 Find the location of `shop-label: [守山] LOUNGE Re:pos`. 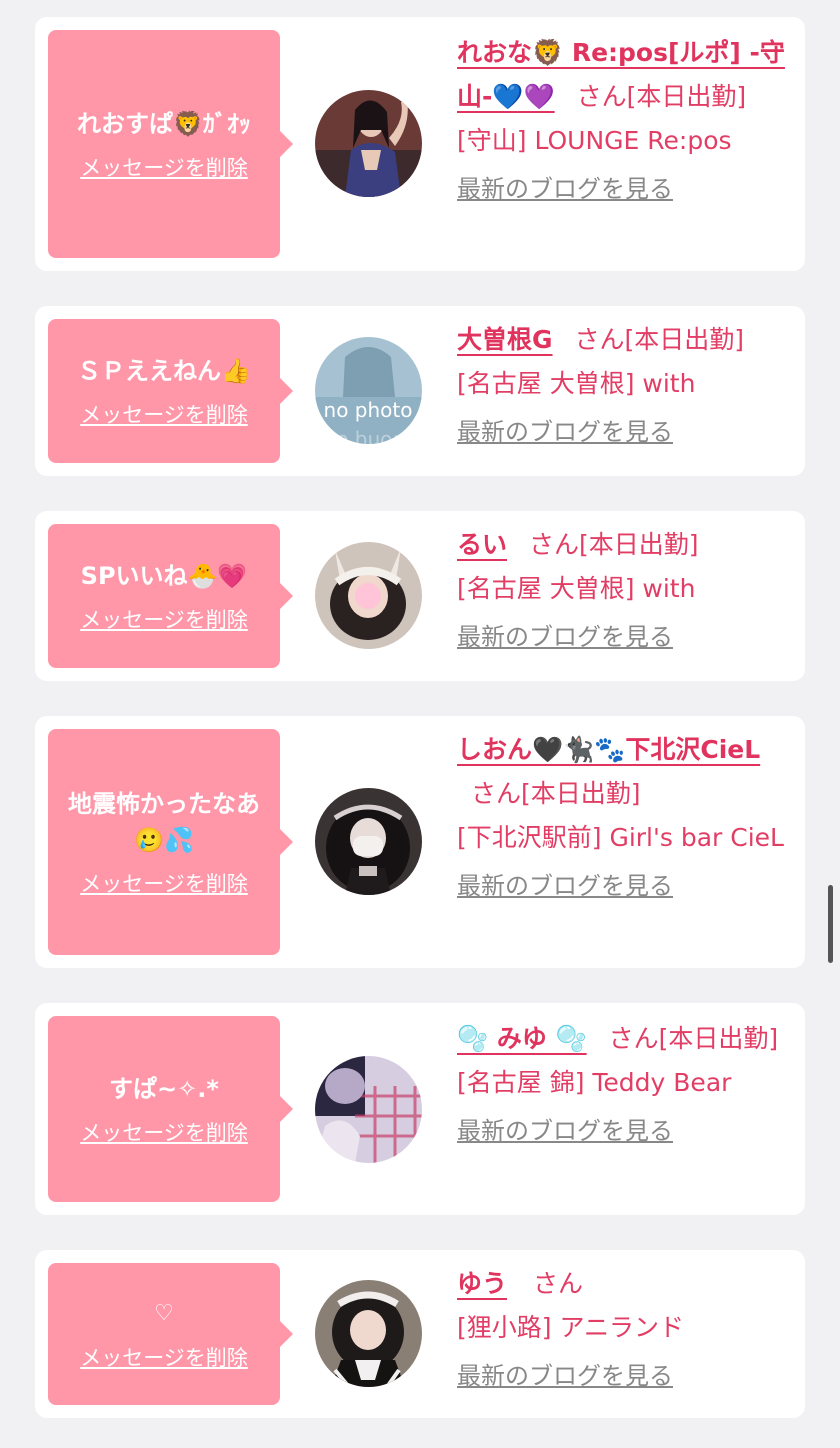

shop-label: [守山] LOUNGE Re:pos is located at coordinates (594, 140).